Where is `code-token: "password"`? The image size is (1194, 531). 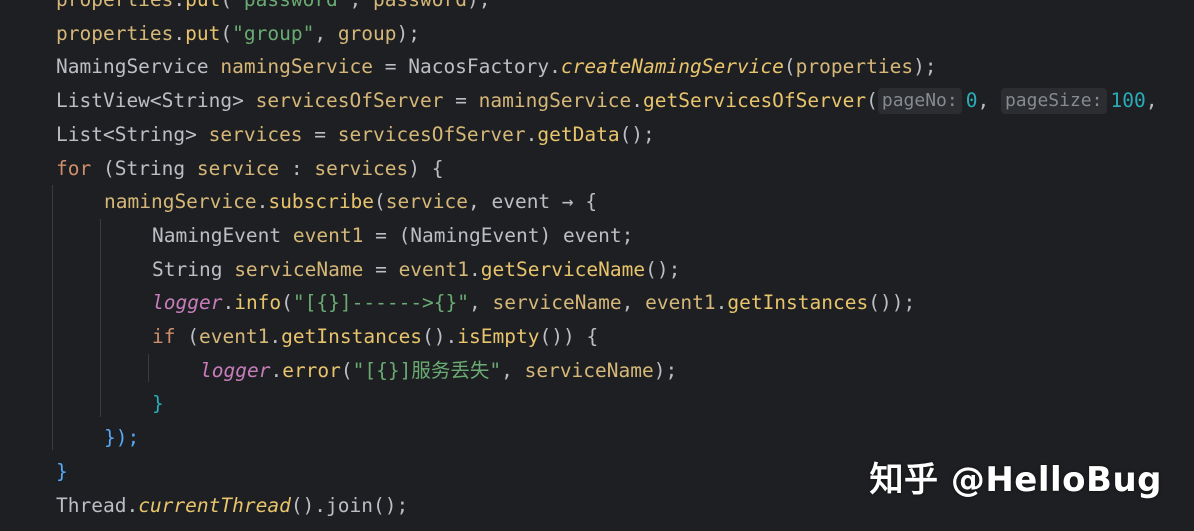 code-token: "password" is located at coordinates (290, 5).